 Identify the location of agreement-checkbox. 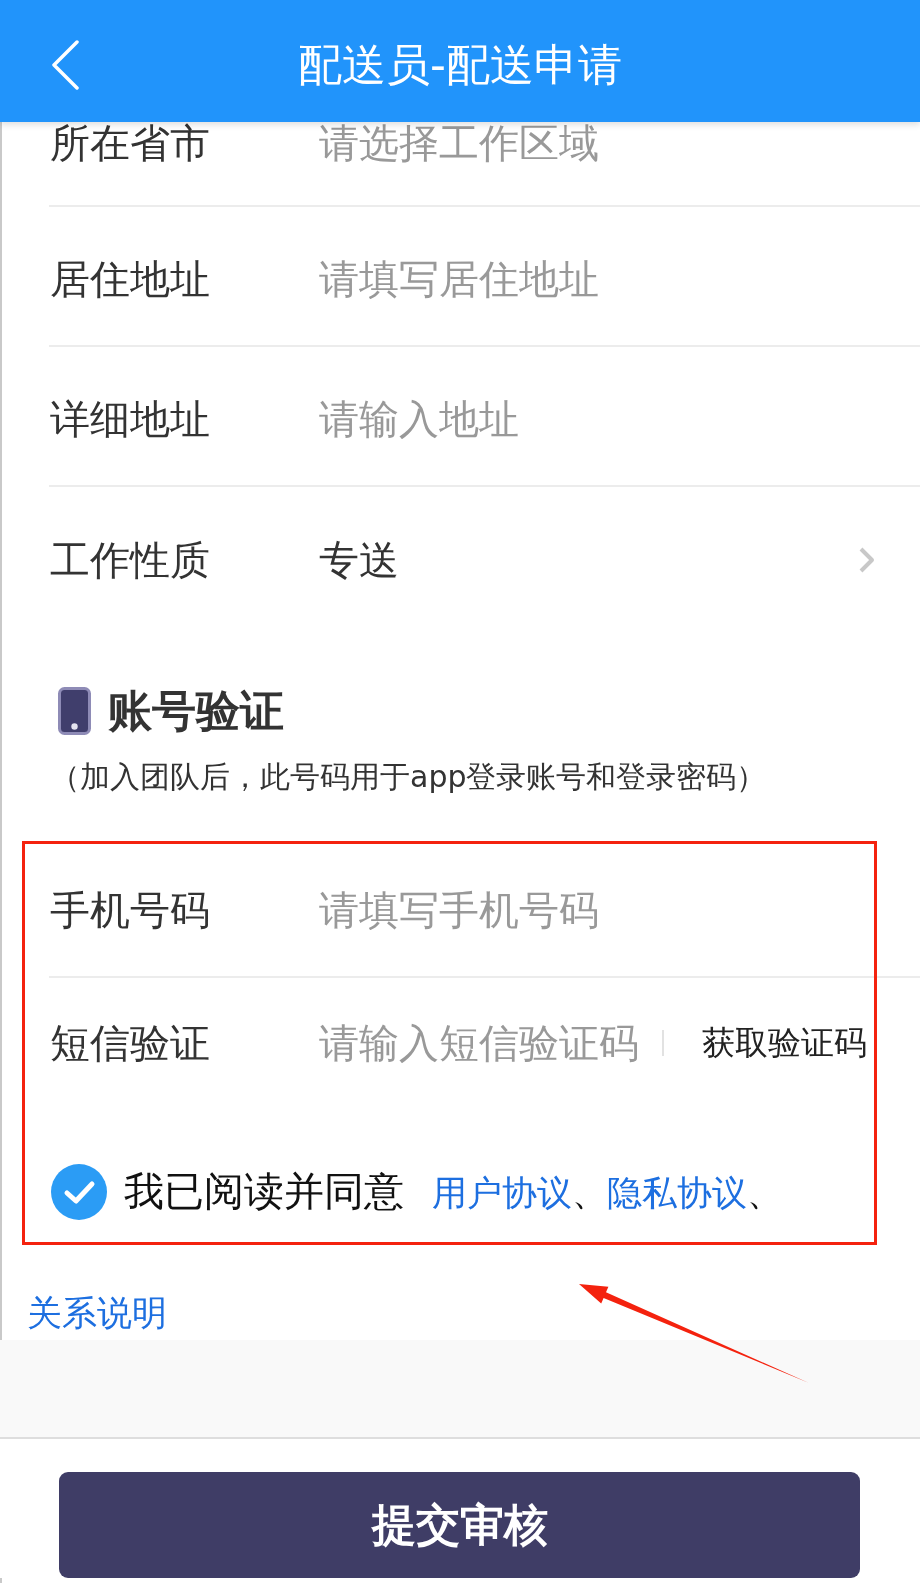
(79, 1192).